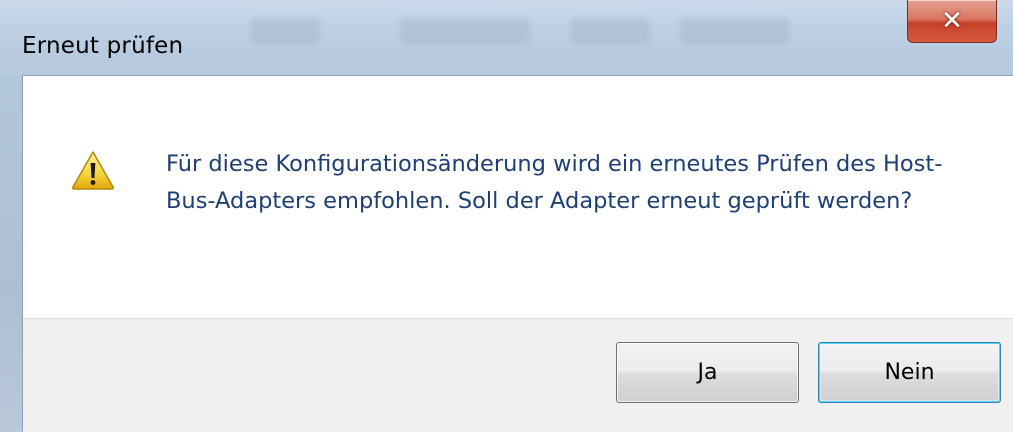  What do you see at coordinates (11, 252) in the screenshot?
I see `window-frame-left` at bounding box center [11, 252].